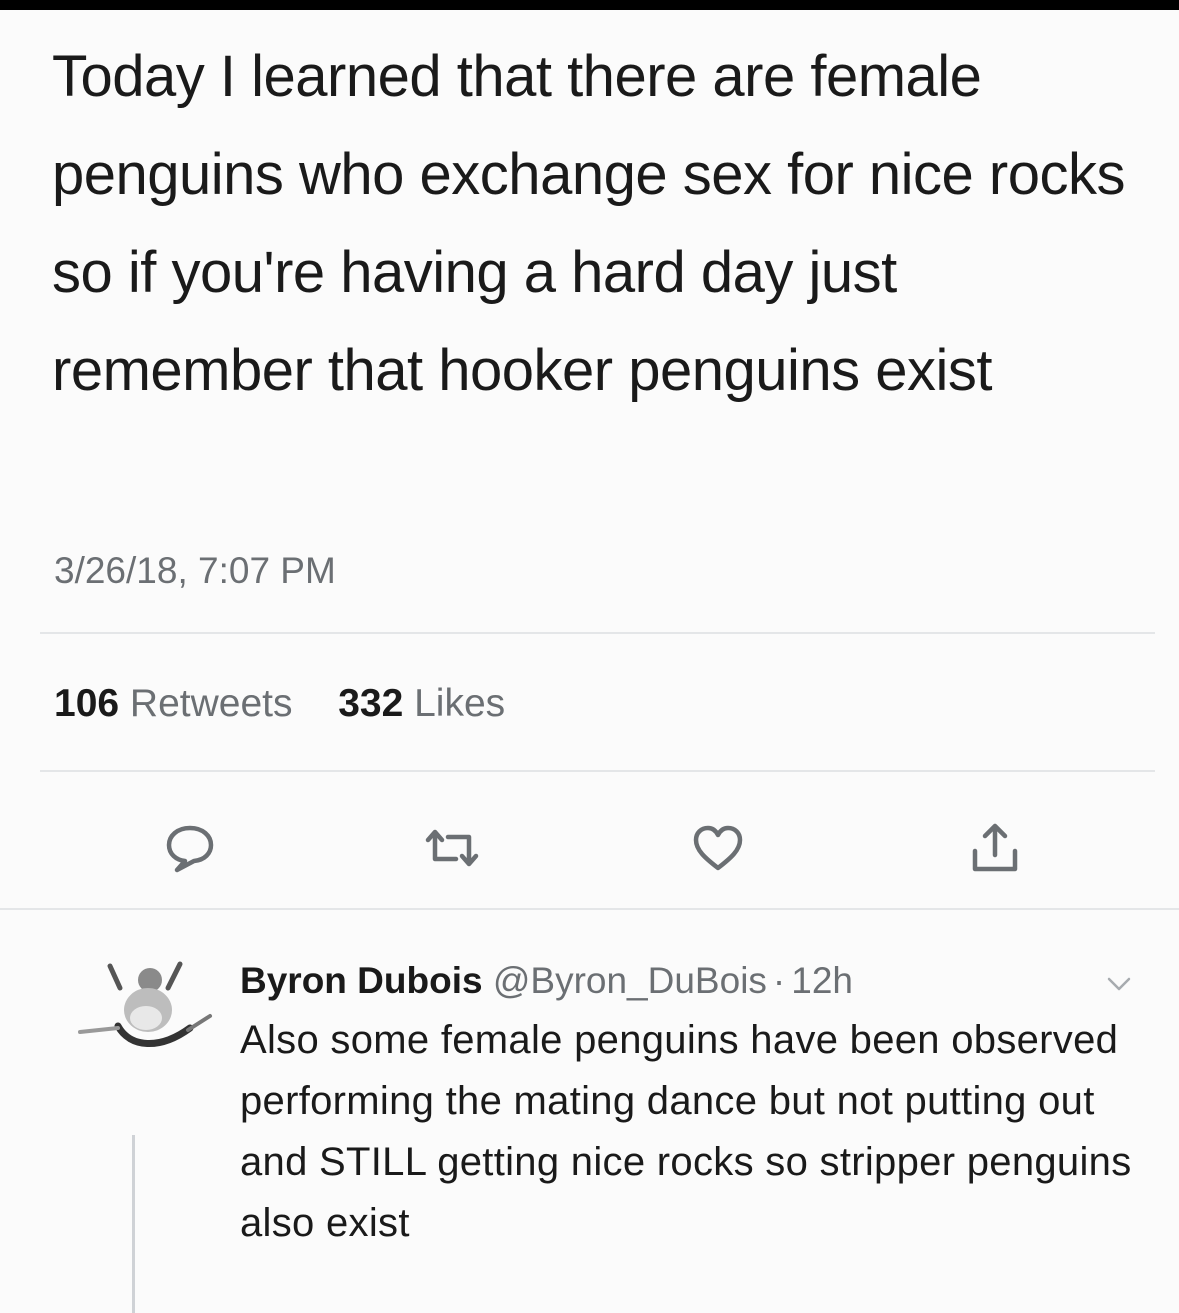 Image resolution: width=1179 pixels, height=1313 pixels. I want to click on avatar-image, so click(145, 1004).